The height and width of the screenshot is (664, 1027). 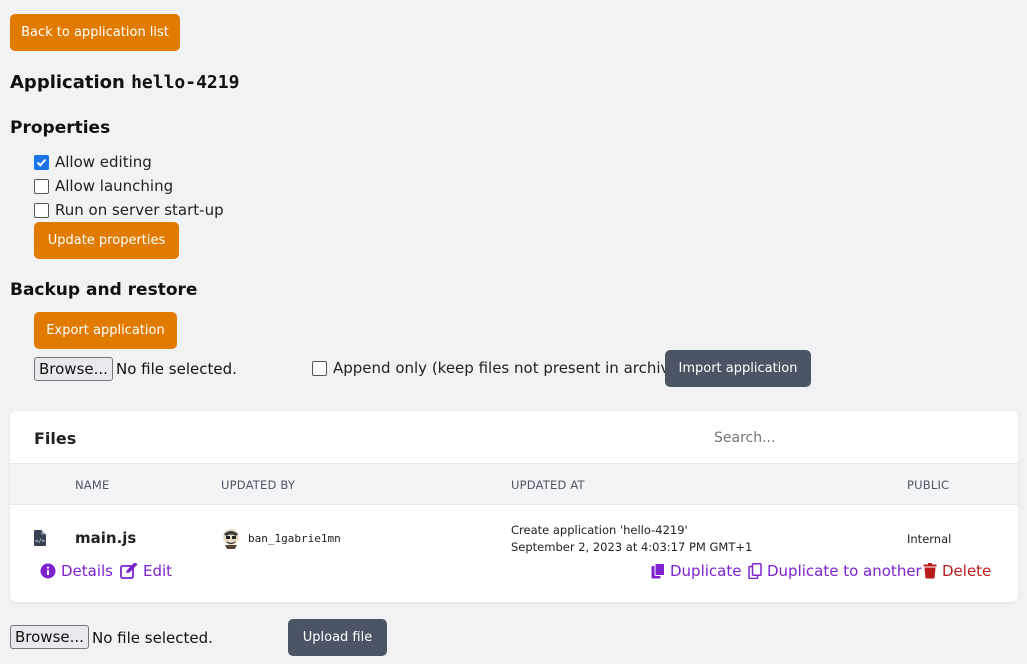 I want to click on edit-link: Edit, so click(x=146, y=571).